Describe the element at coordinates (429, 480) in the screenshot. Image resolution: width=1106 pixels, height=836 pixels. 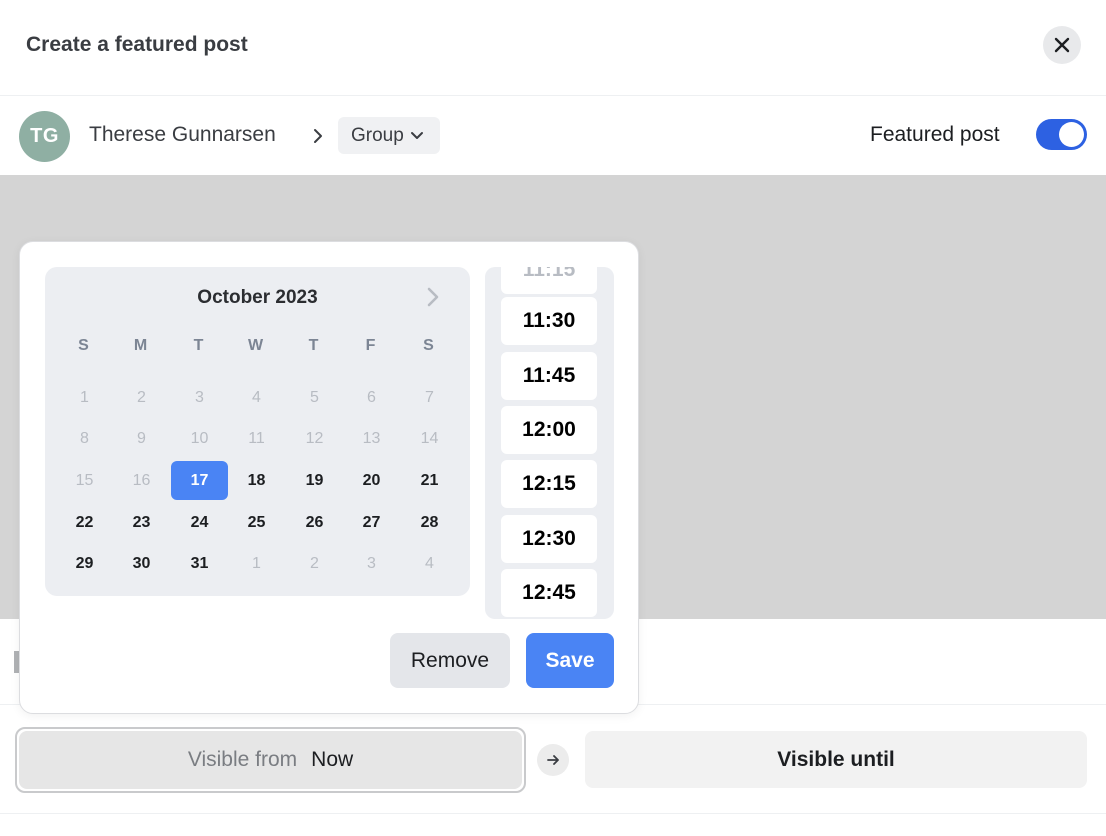
I see `calendar-day: 21` at that location.